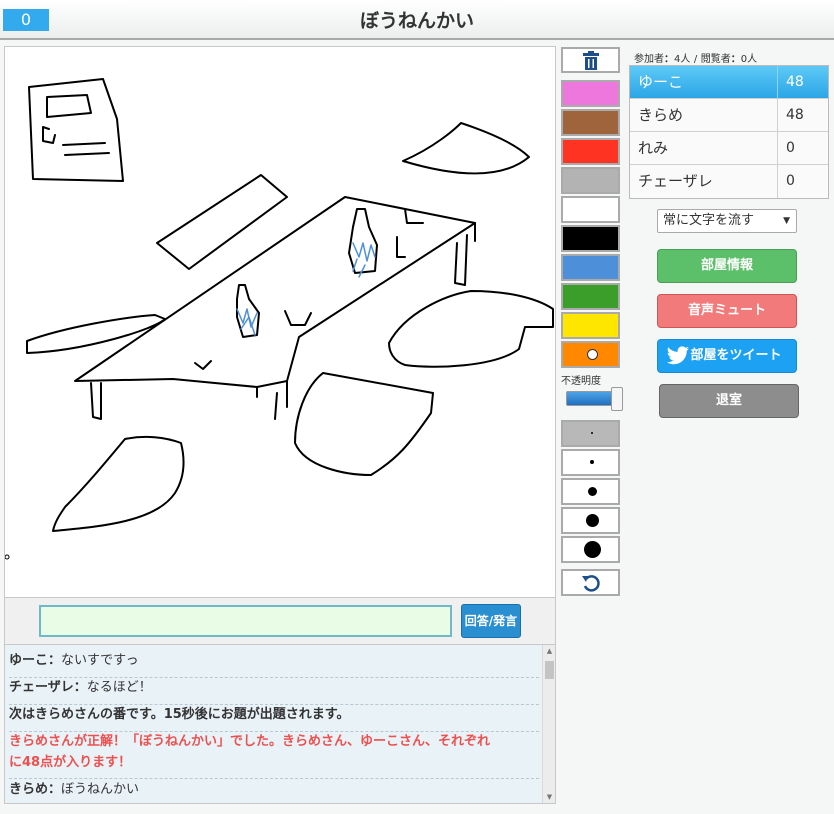 The width and height of the screenshot is (834, 814). Describe the element at coordinates (661, 82) in the screenshot. I see `player-name: ゆーこ` at that location.